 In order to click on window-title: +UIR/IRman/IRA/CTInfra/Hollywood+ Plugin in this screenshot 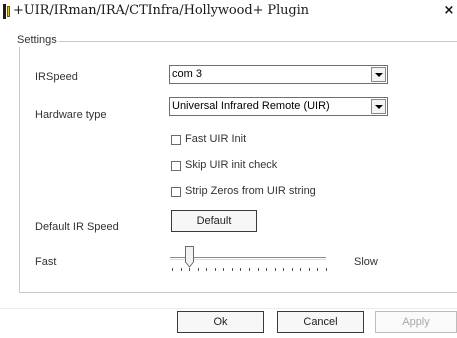, I will do `click(161, 10)`.